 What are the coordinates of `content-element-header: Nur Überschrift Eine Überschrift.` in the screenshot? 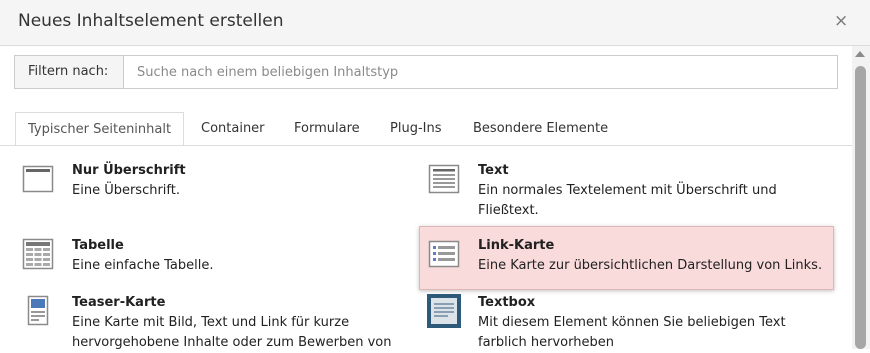 It's located at (217, 183).